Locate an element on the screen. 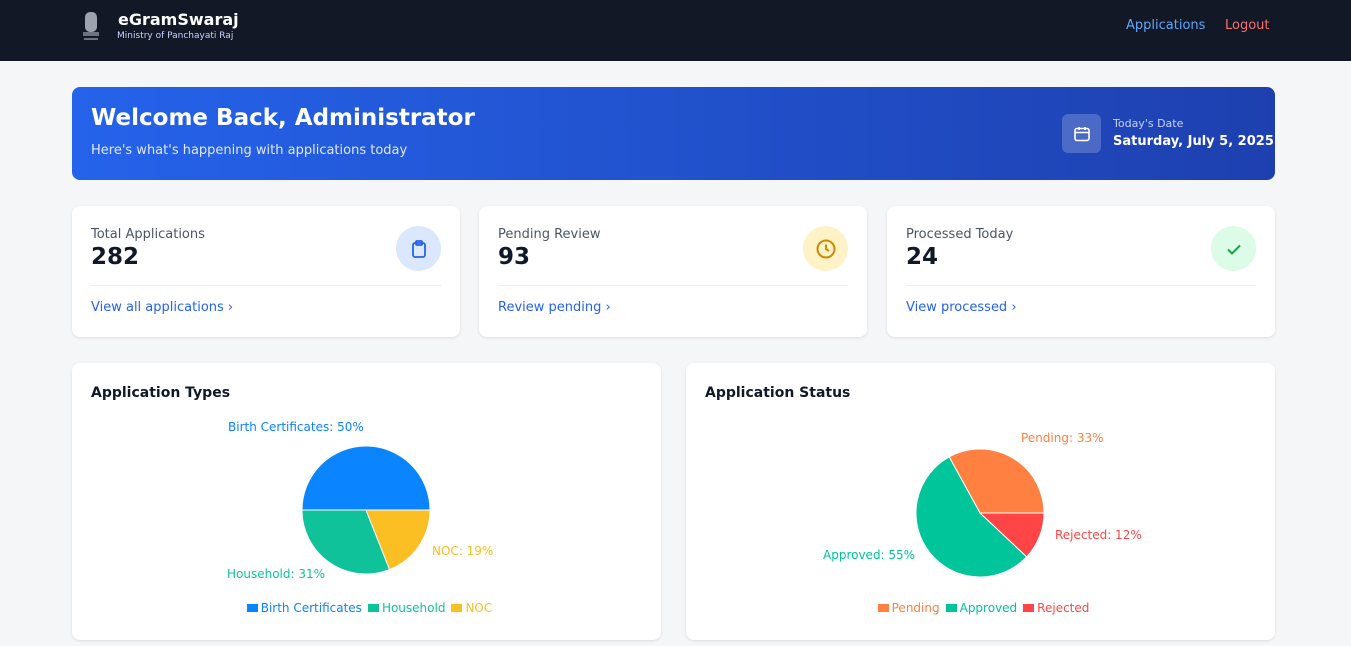 The height and width of the screenshot is (646, 1351). slice-label: NOC: 19% is located at coordinates (462, 551).